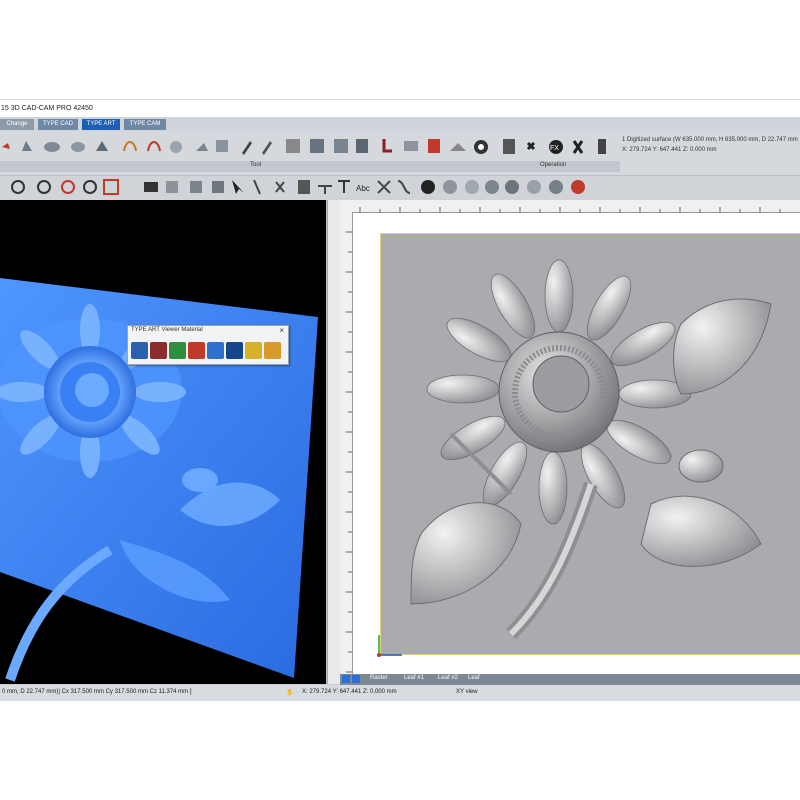  Describe the element at coordinates (102, 146) in the screenshot. I see `pyramid-icon` at that location.